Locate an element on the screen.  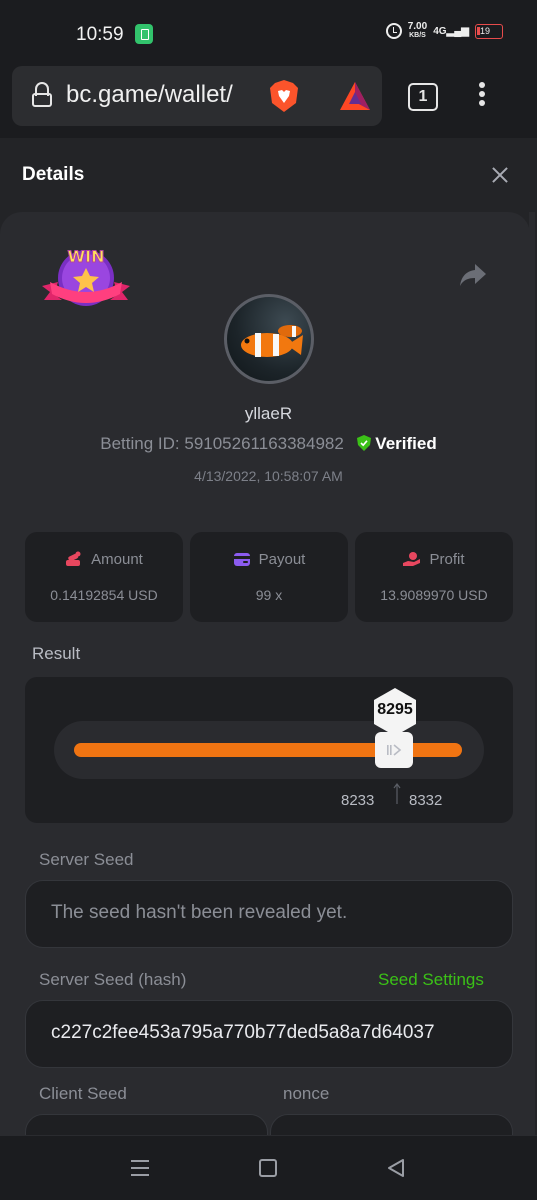
nonce-label: nonce is located at coordinates (306, 1093).